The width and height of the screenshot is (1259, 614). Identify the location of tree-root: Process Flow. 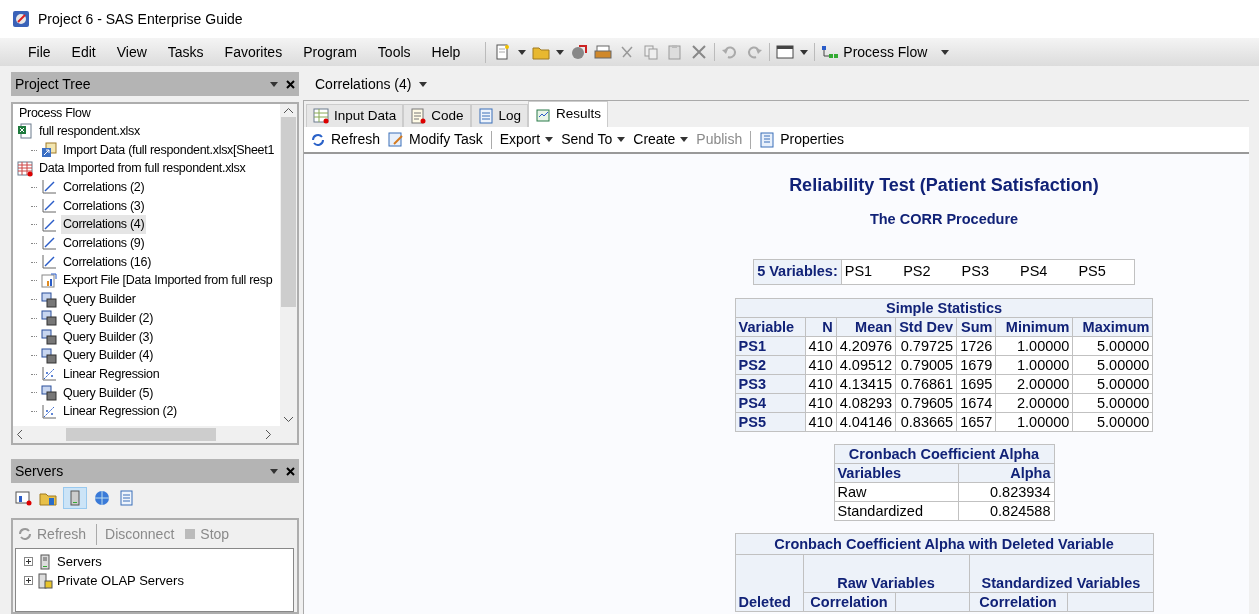
(148, 113).